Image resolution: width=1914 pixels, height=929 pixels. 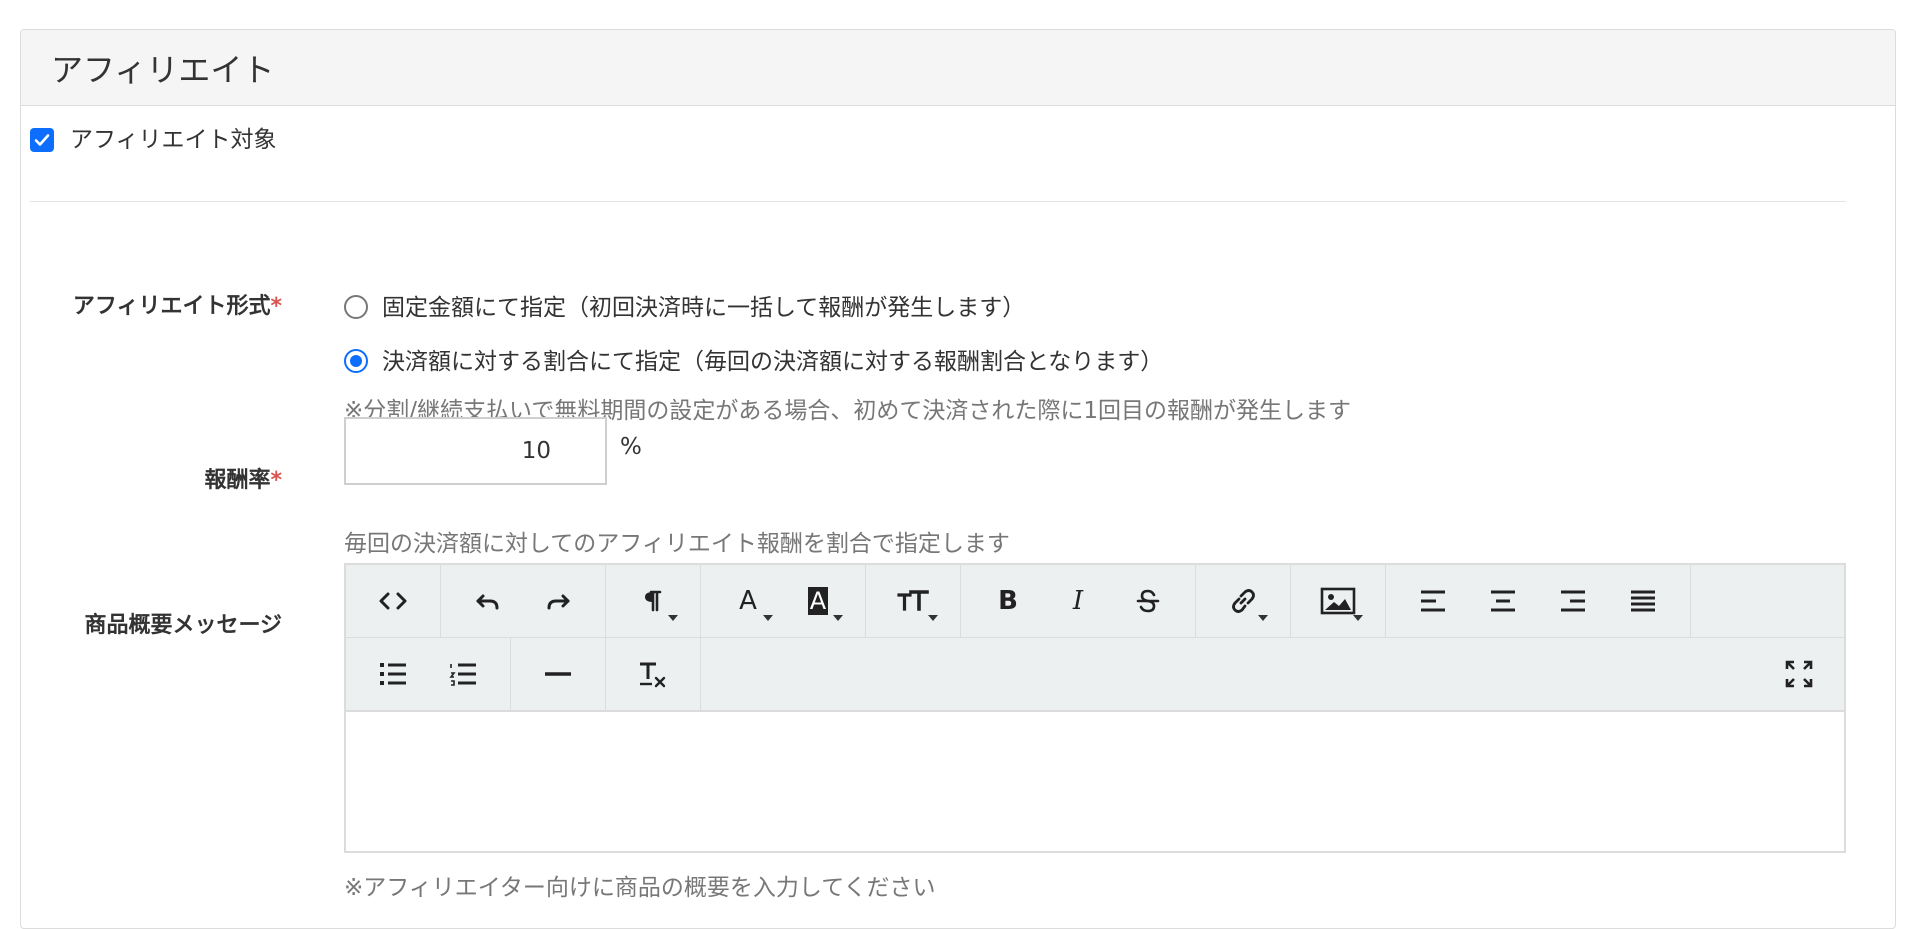 I want to click on radio-fixed-amount-row: 固定金額にて指定（初回決済時に一括して報酬が発生します）, so click(x=684, y=305).